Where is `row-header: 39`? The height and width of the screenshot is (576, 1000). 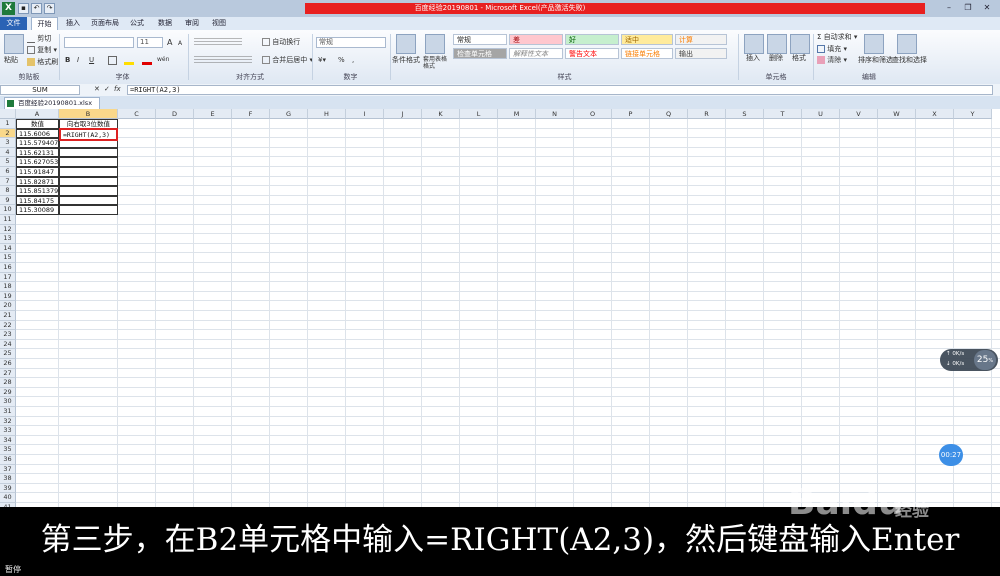
row-header: 39 is located at coordinates (8, 488).